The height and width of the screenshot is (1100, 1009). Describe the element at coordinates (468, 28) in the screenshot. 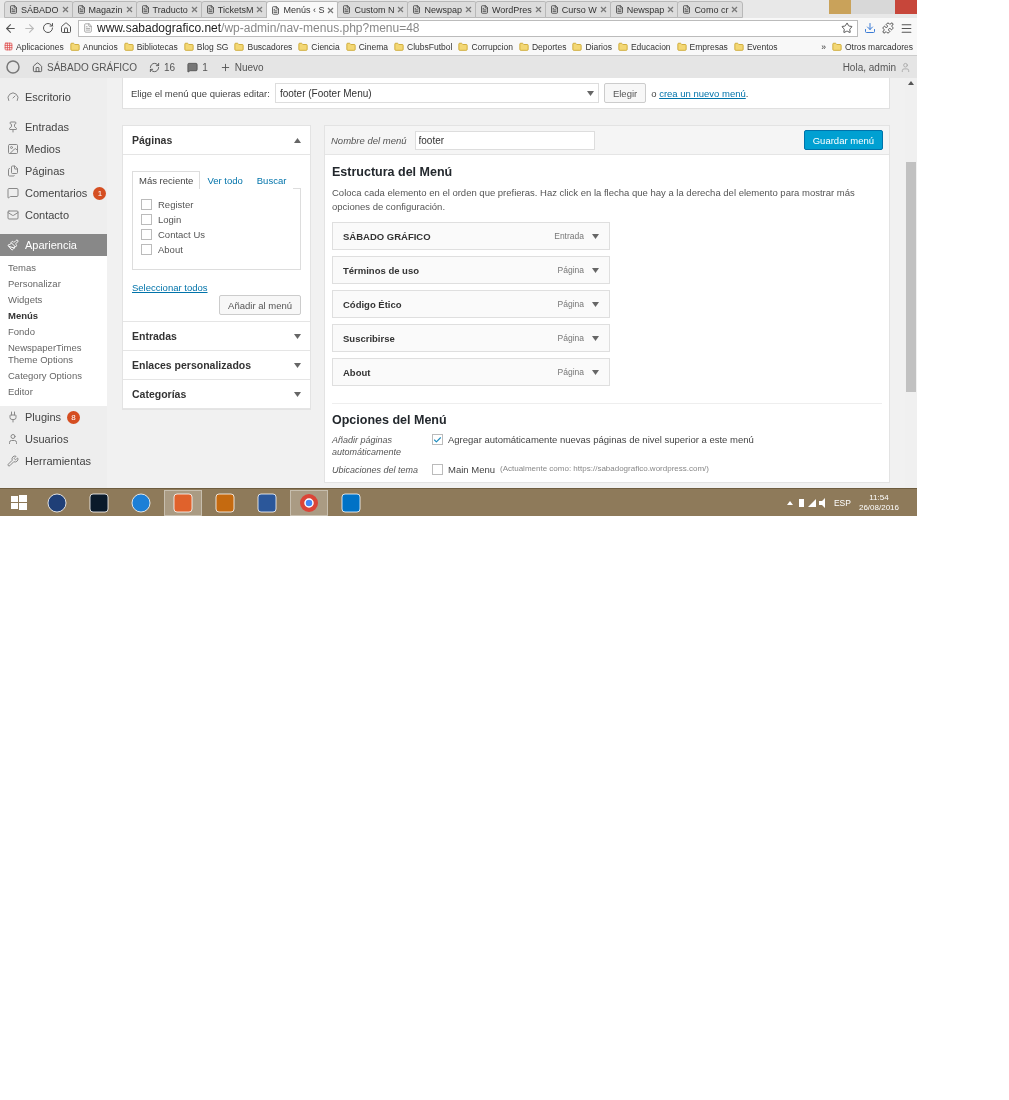

I see `address-field: www.sabadografico.net/wp-admin/nav-menus.php?menu=48` at that location.